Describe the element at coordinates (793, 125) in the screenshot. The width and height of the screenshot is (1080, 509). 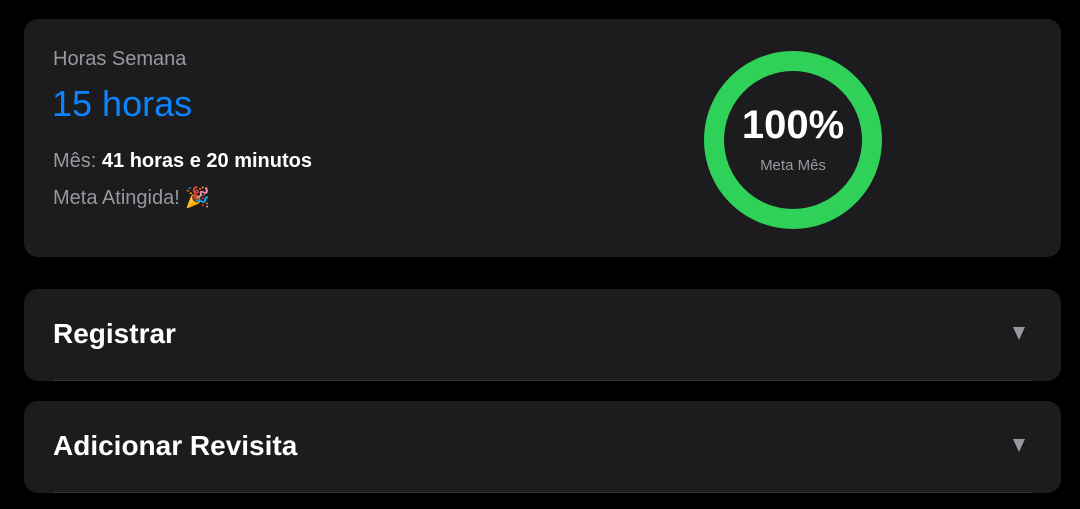
I see `goal-percent: 100%` at that location.